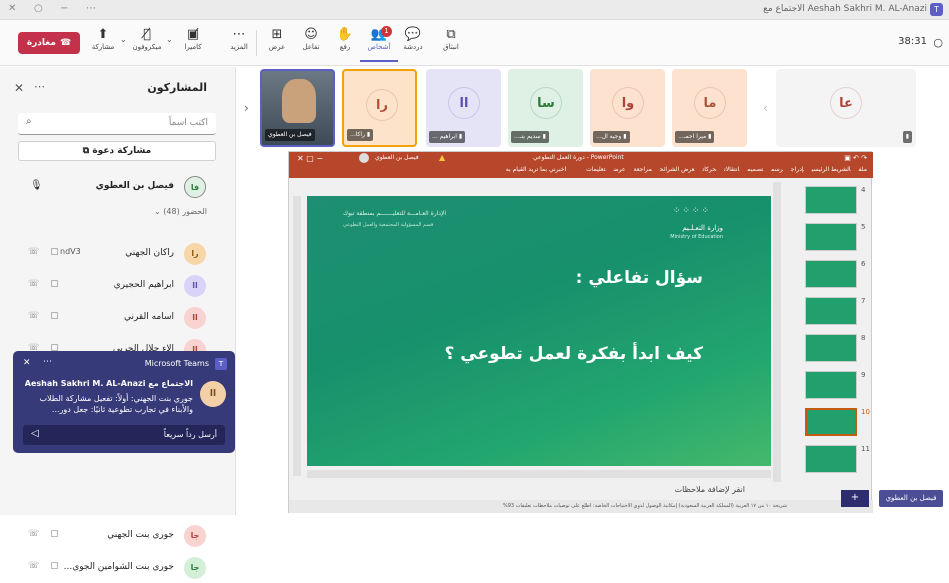 This screenshot has width=949, height=583. What do you see at coordinates (91, 8) in the screenshot?
I see `more-icon: ⋯` at bounding box center [91, 8].